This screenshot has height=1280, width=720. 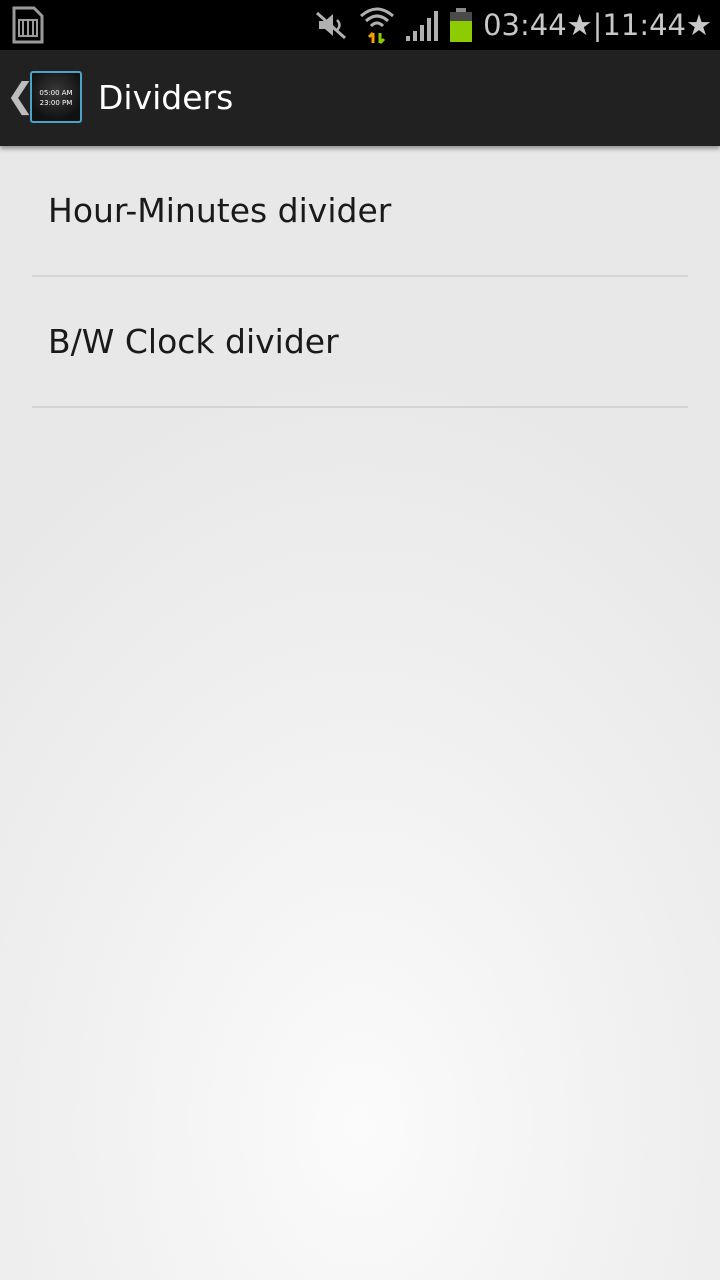 What do you see at coordinates (377, 25) in the screenshot?
I see `wifi-icon` at bounding box center [377, 25].